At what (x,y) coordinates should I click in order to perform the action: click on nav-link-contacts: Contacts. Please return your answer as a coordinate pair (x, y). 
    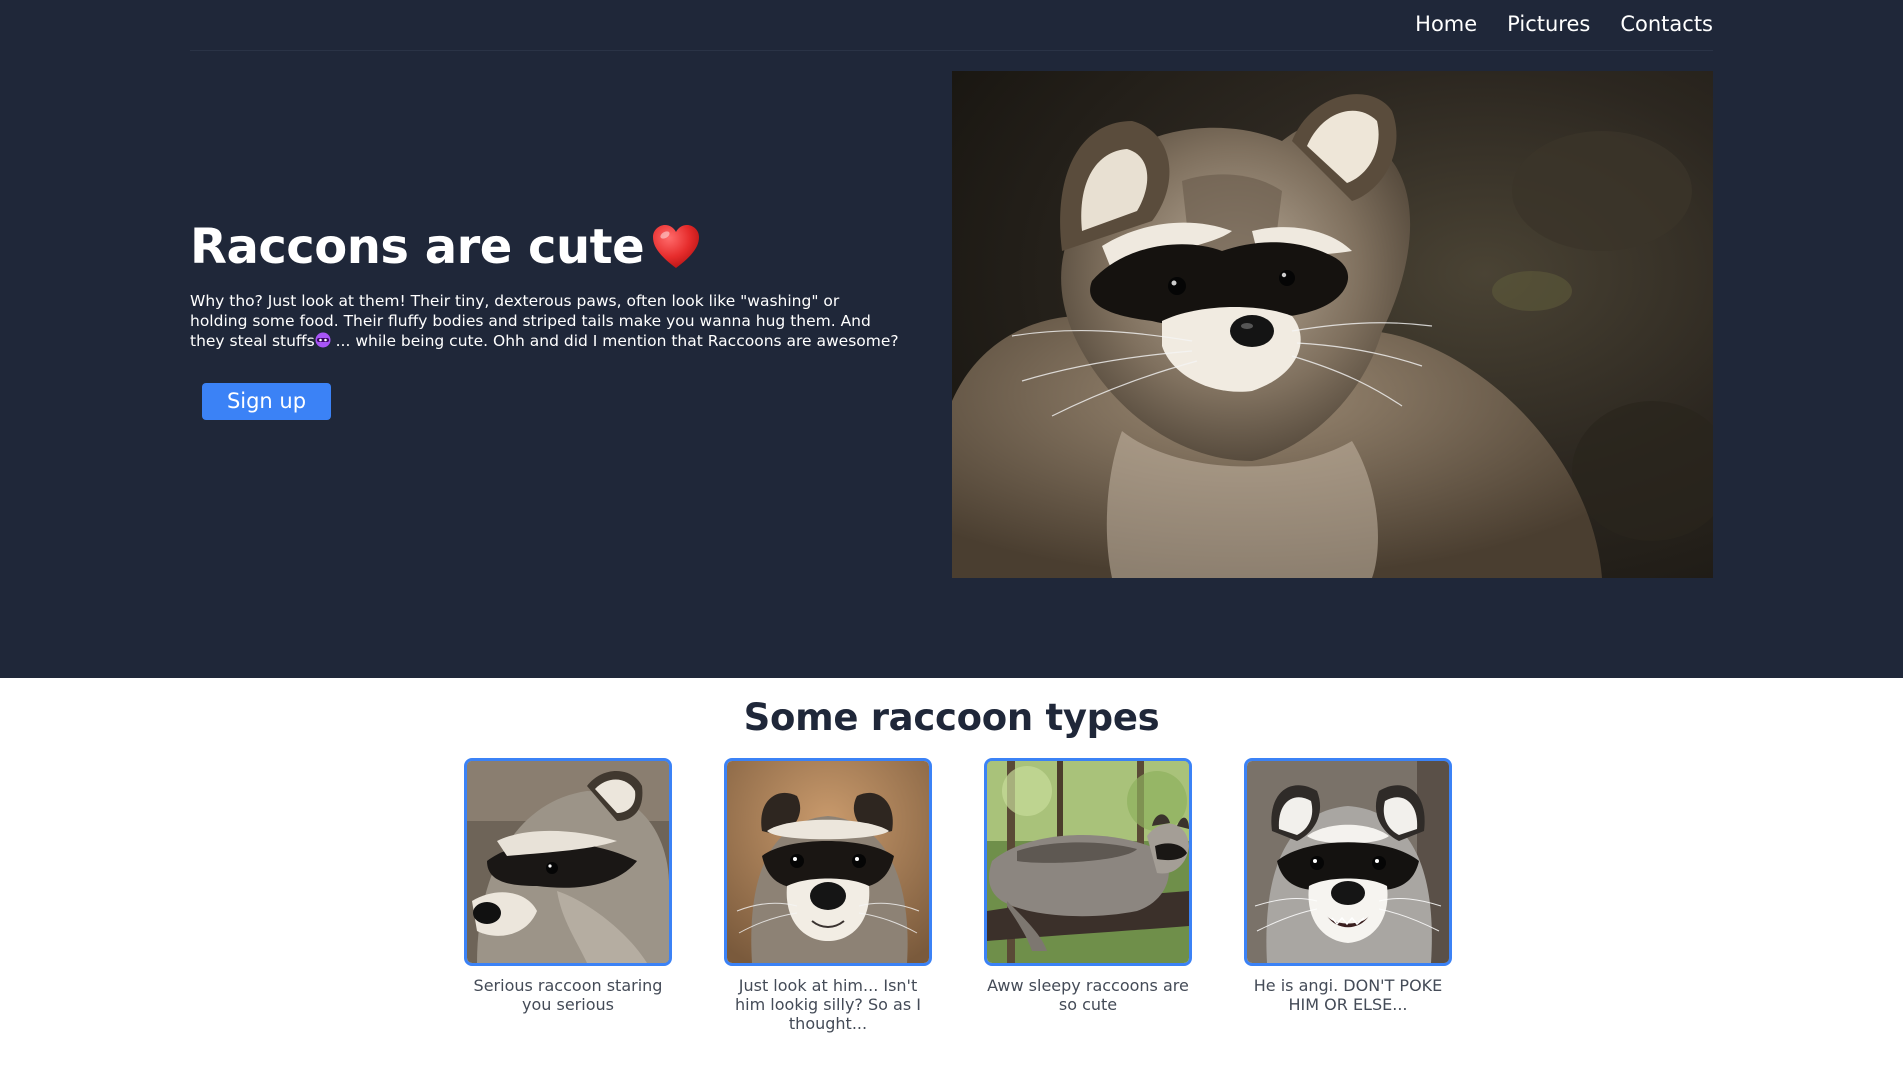
    Looking at the image, I should click on (1666, 24).